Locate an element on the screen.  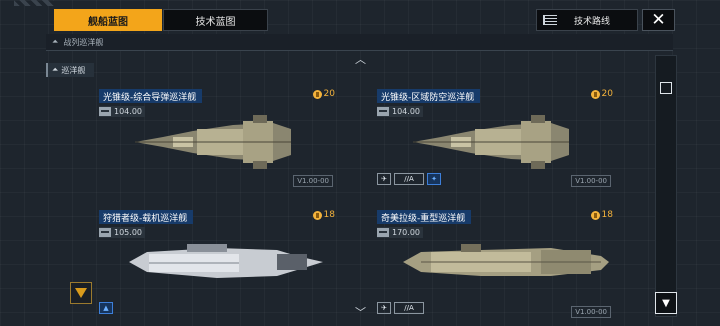
ship-card: 奇美拉级-重型巡洋舰 18 170.00 ✈ //A V1.00-00 is located at coordinates (495, 264).